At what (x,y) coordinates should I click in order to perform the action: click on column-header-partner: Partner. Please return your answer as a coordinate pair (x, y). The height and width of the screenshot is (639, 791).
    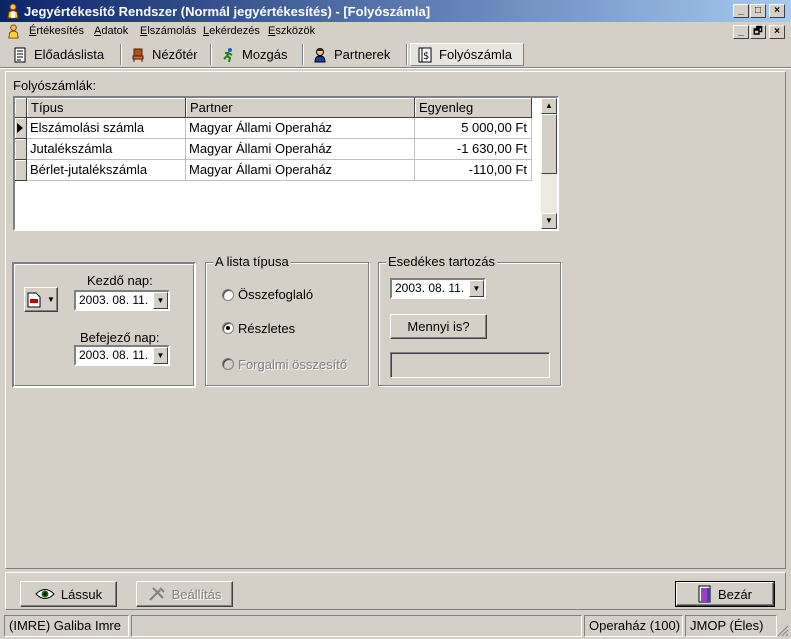
    Looking at the image, I should click on (300, 108).